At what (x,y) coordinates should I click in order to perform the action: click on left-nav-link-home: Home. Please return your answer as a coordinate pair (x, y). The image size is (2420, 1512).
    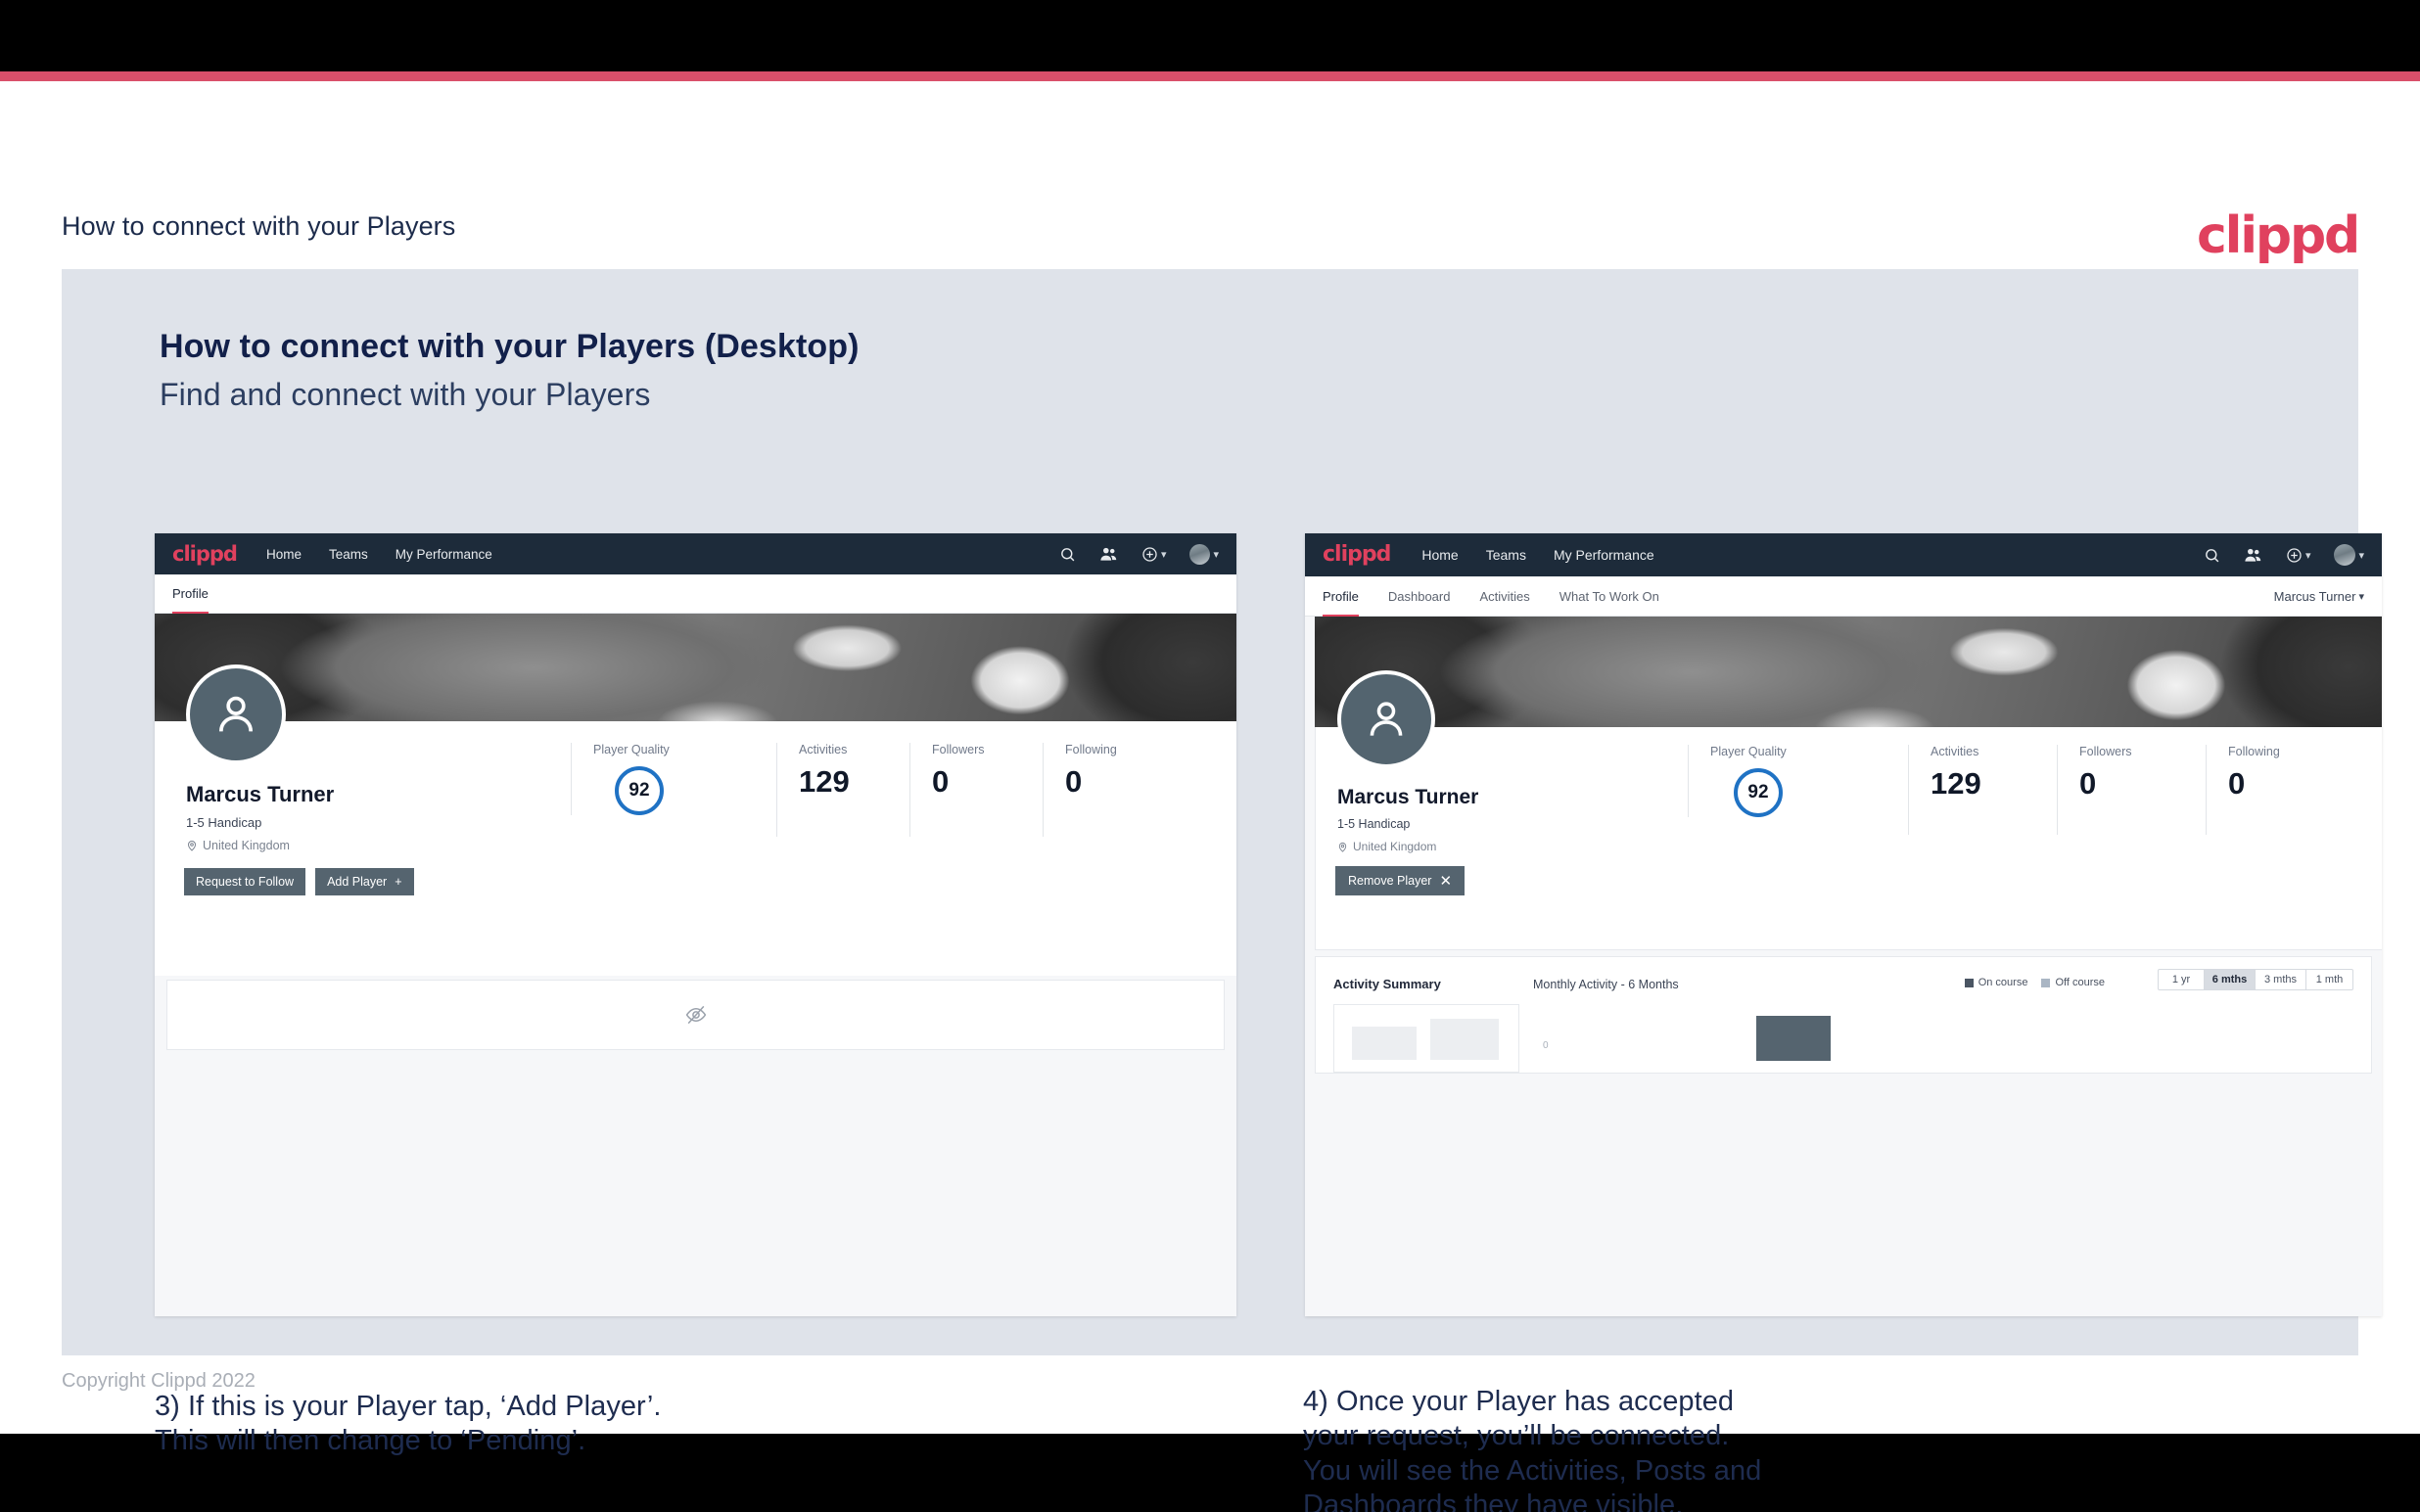
    Looking at the image, I should click on (284, 554).